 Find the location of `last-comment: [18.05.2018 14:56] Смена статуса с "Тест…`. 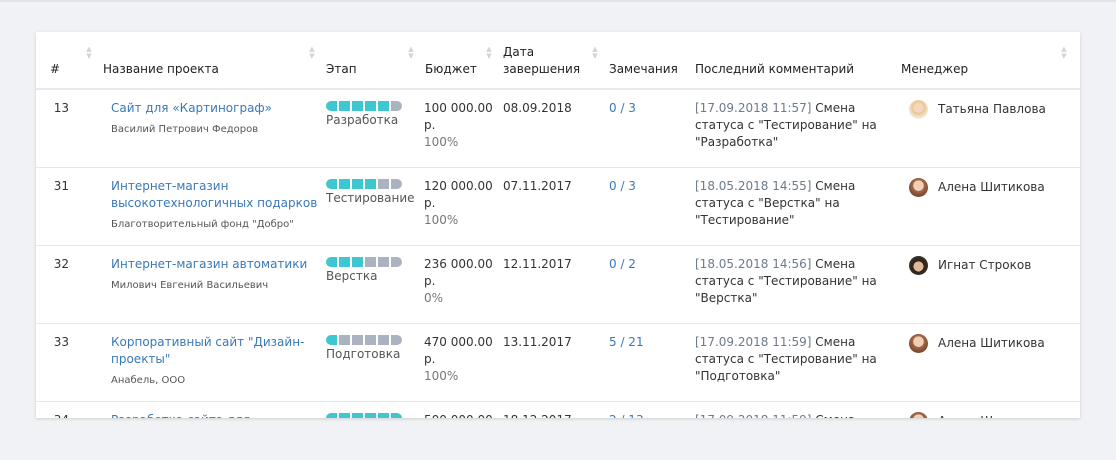

last-comment: [18.05.2018 14:56] Смена статуса с "Тест… is located at coordinates (790, 284).